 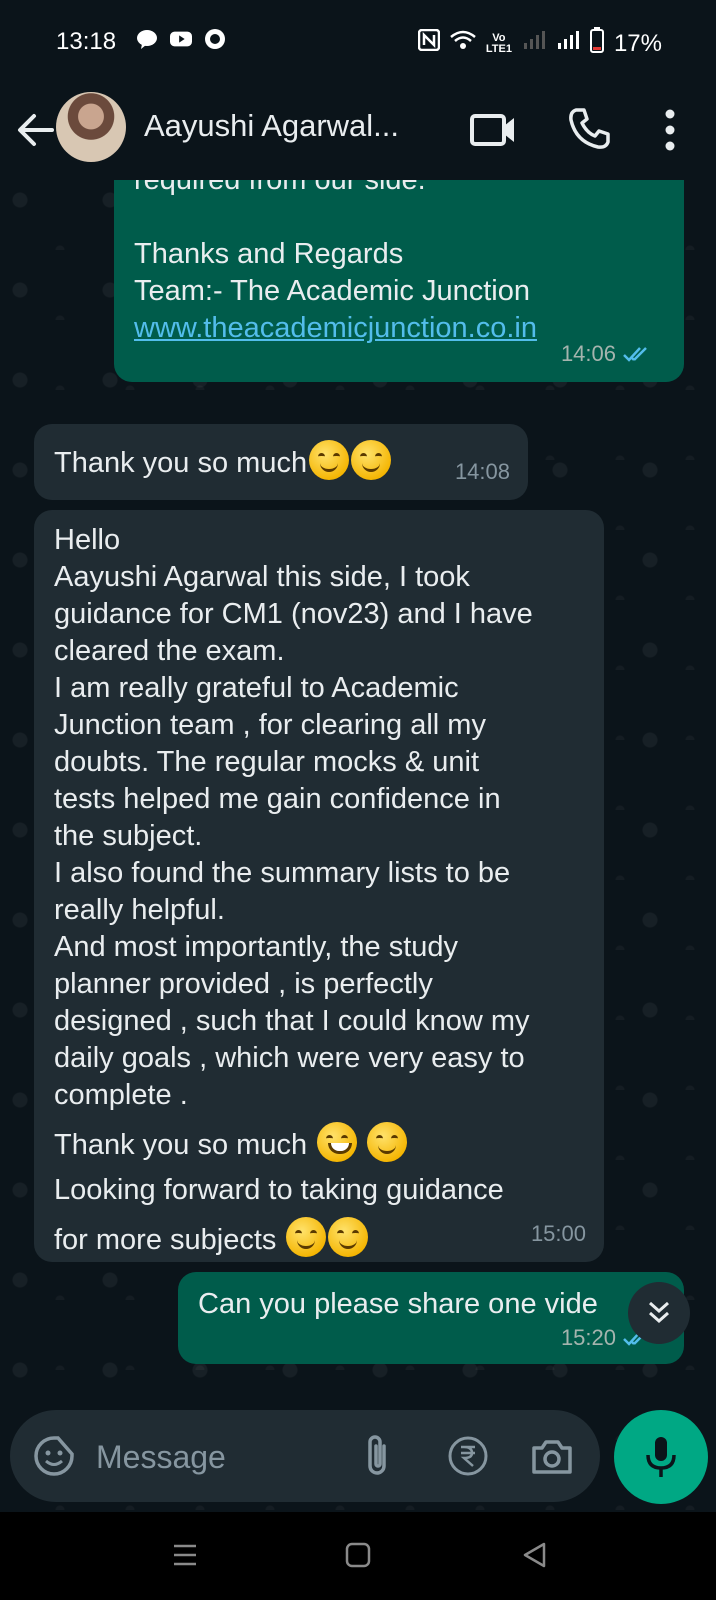 What do you see at coordinates (128, 836) in the screenshot?
I see `message-line: the subject.` at bounding box center [128, 836].